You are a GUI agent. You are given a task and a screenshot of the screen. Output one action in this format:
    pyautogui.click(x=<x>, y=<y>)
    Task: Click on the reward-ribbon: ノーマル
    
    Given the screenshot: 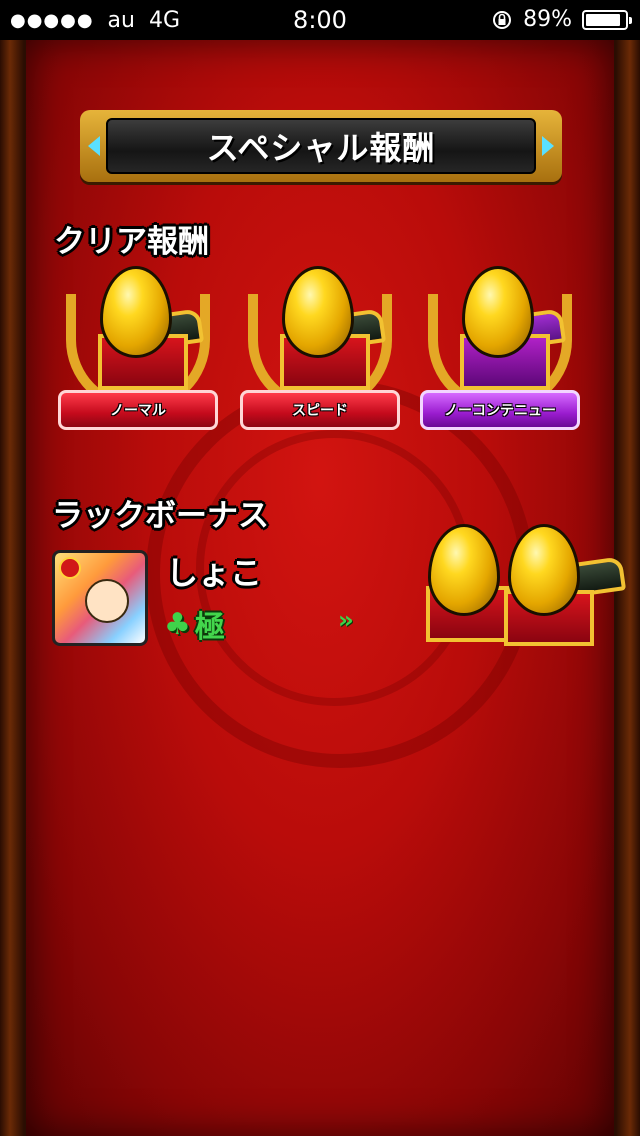 What is the action you would take?
    pyautogui.click(x=138, y=410)
    